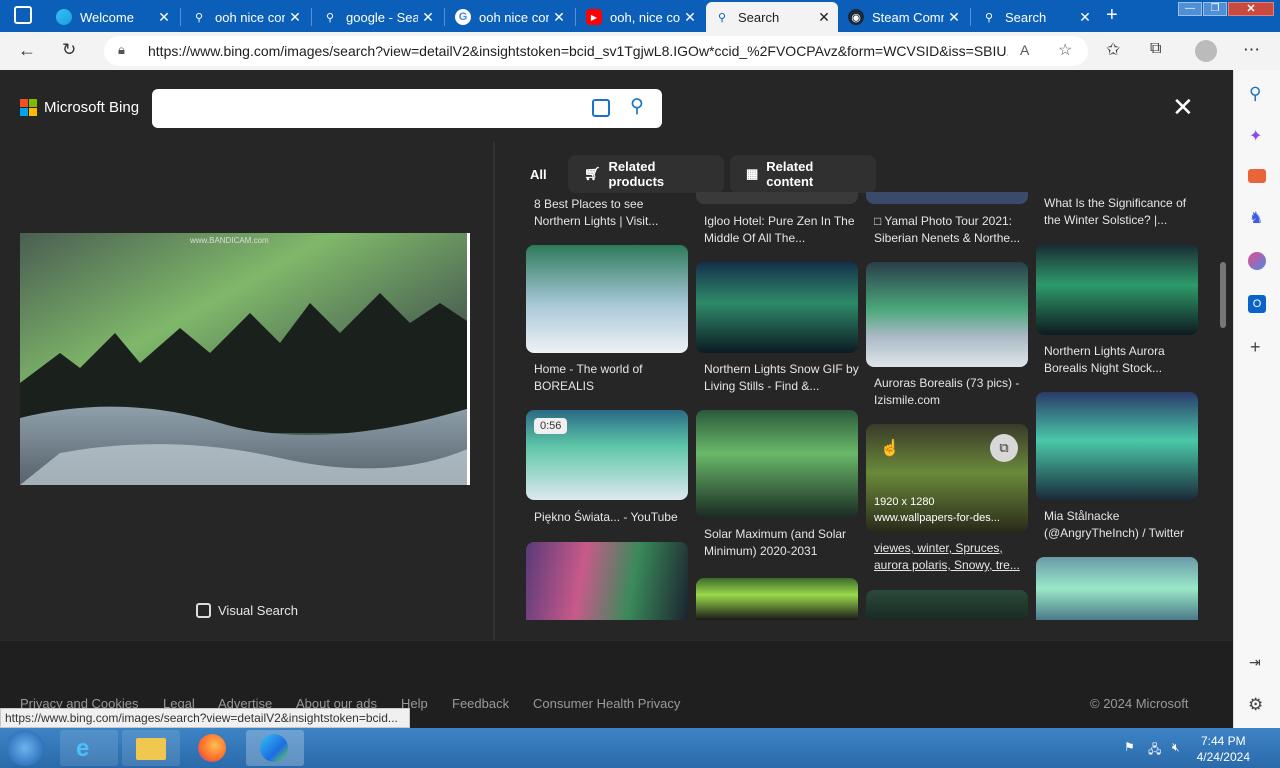  What do you see at coordinates (113, 17) in the screenshot?
I see `tab-welcome: Welcome ✕` at bounding box center [113, 17].